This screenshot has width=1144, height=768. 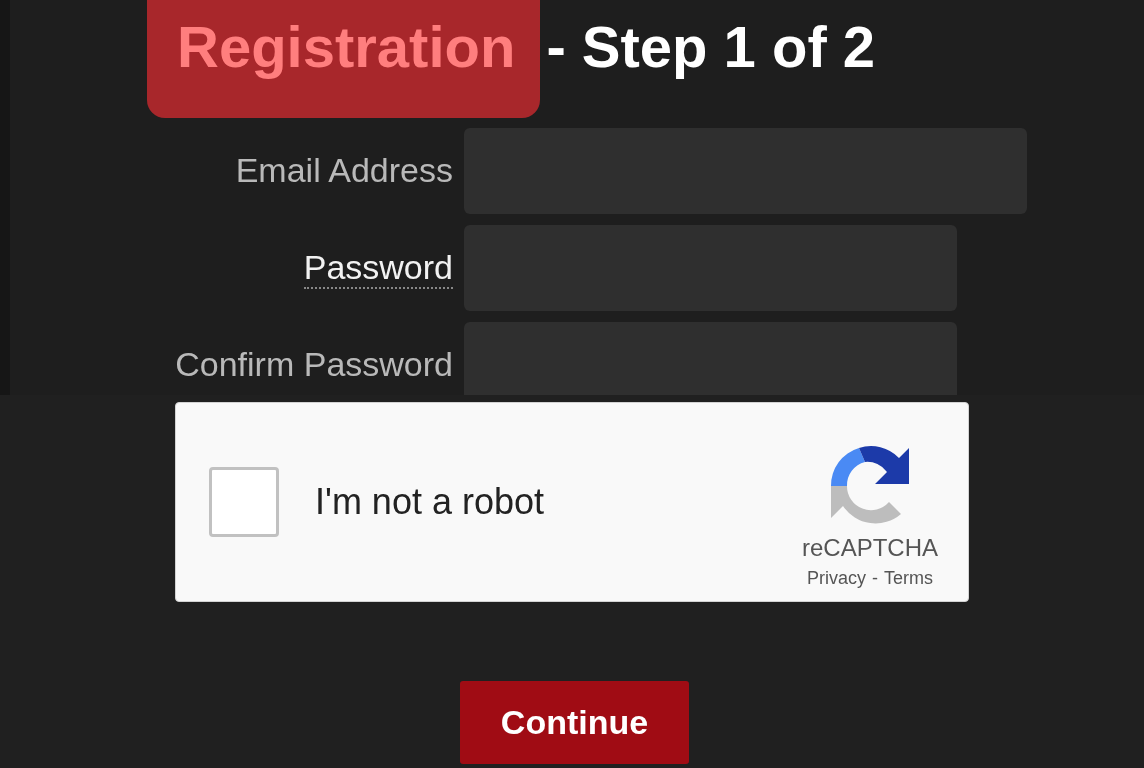 I want to click on captcha-checkbox, so click(x=244, y=502).